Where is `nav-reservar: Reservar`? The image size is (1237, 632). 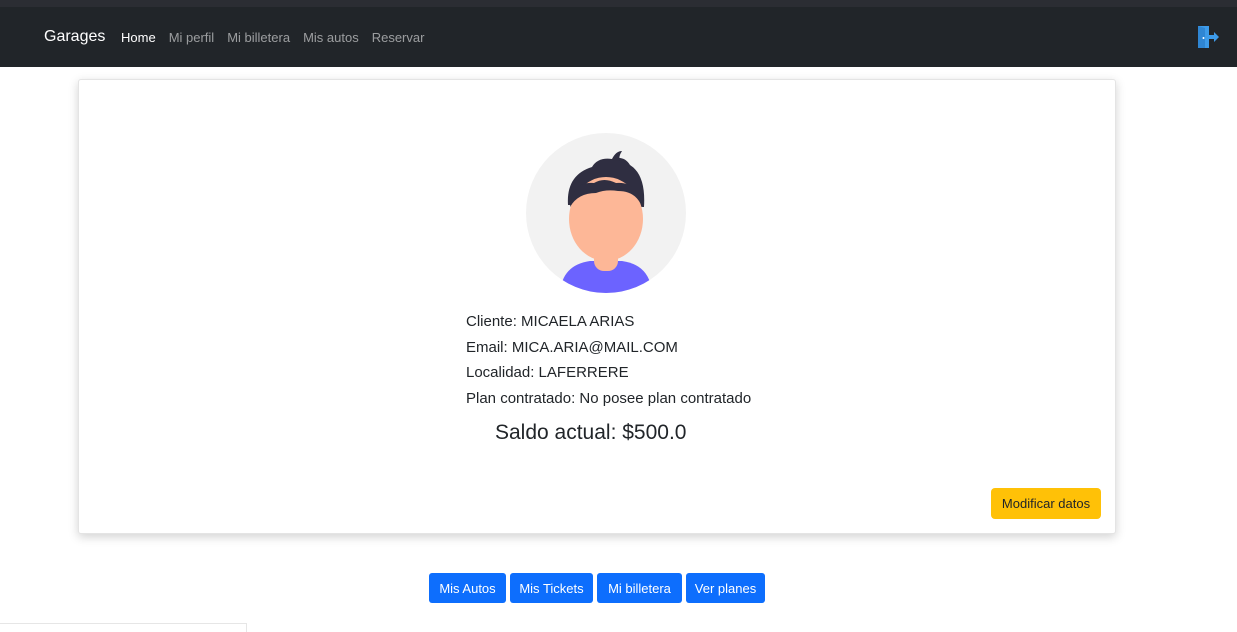 nav-reservar: Reservar is located at coordinates (398, 37).